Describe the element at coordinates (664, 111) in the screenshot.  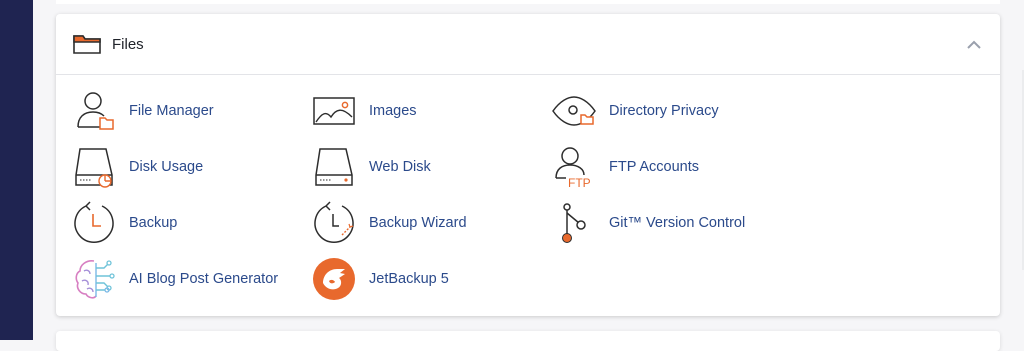
I see `directory-privacy-label: Directory Privacy` at that location.